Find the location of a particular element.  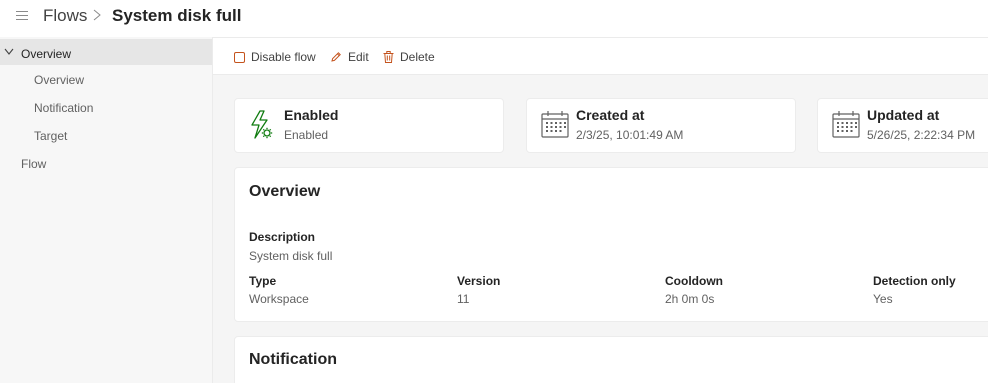

notification-section-title: Notification is located at coordinates (293, 359).